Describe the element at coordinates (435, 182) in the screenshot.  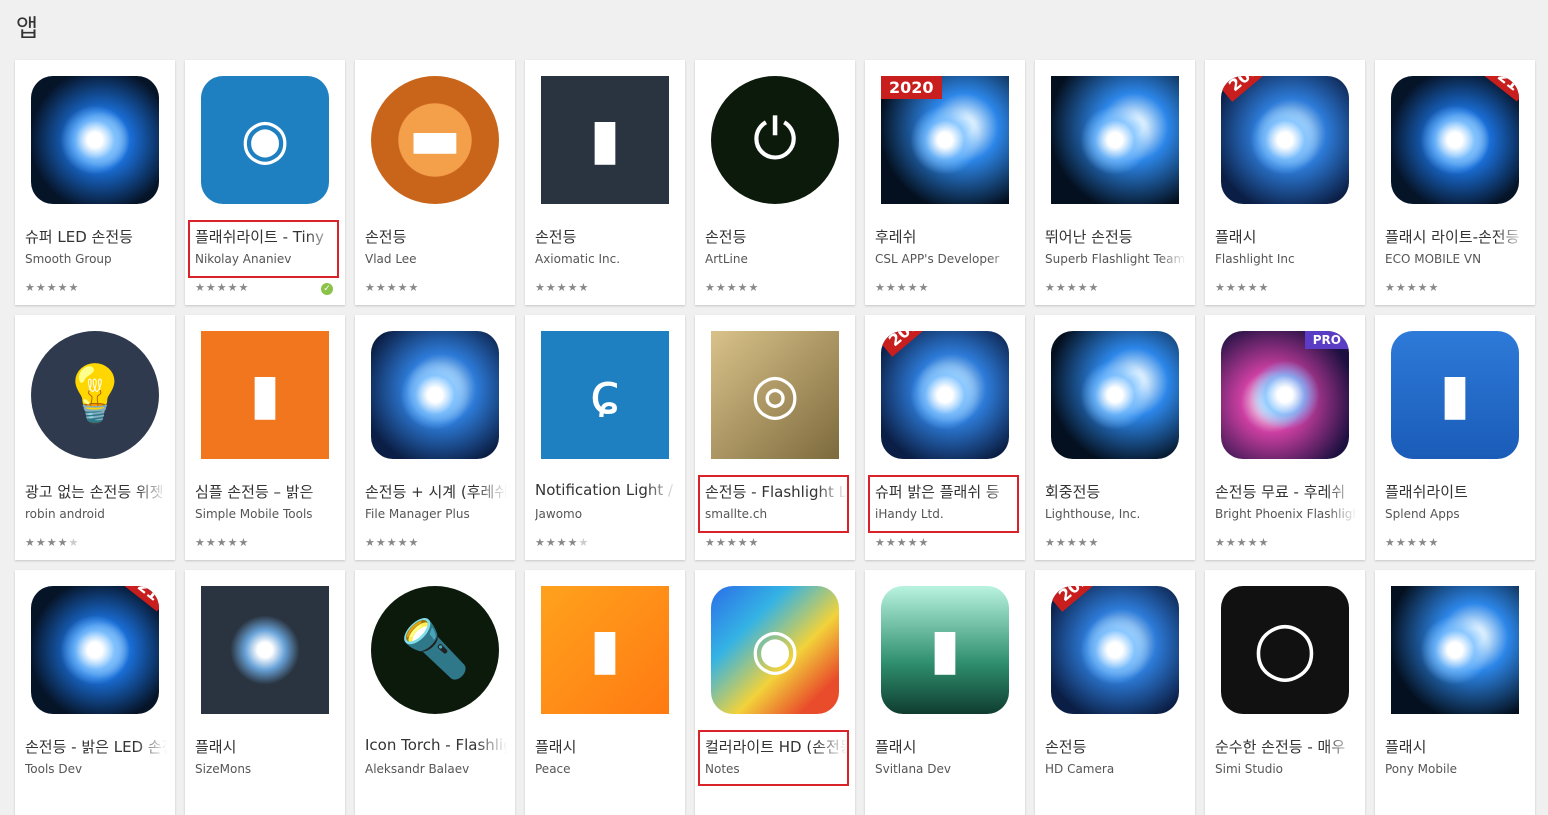
I see `app-card: ▬ 손전등 Vlad Lee ★★★★★` at that location.